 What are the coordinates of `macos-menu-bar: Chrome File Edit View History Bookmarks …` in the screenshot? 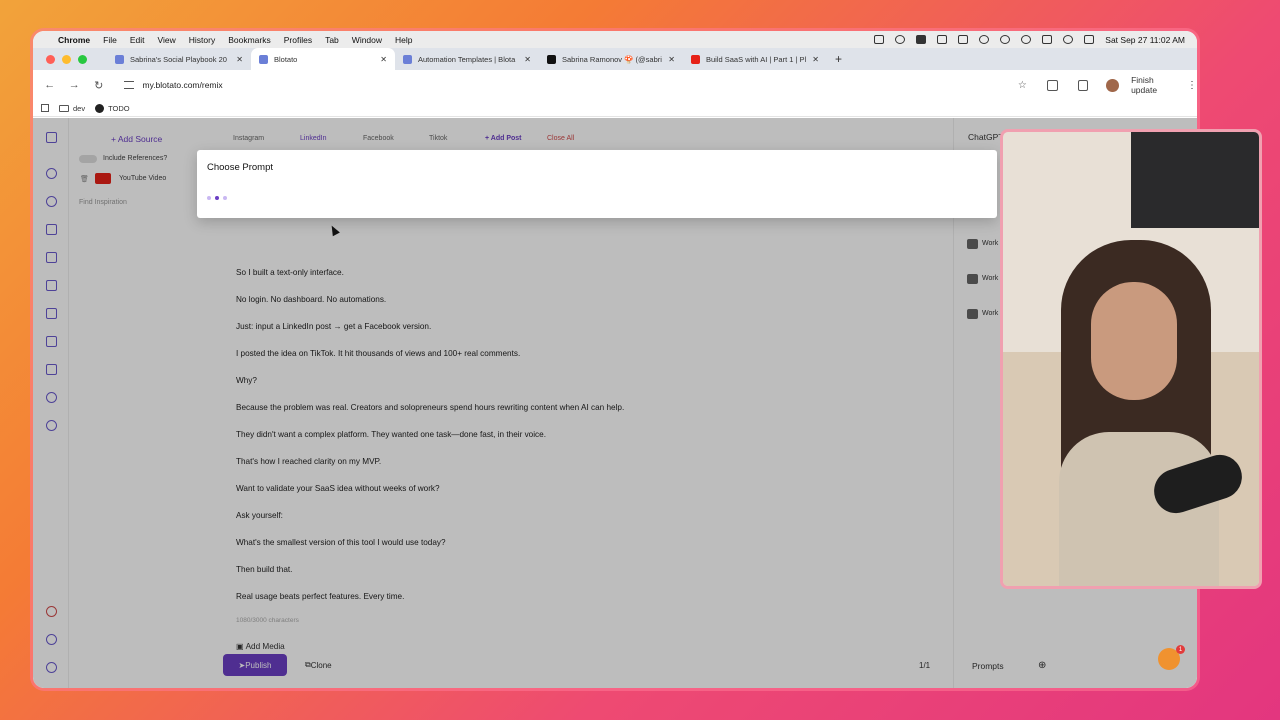 It's located at (615, 39).